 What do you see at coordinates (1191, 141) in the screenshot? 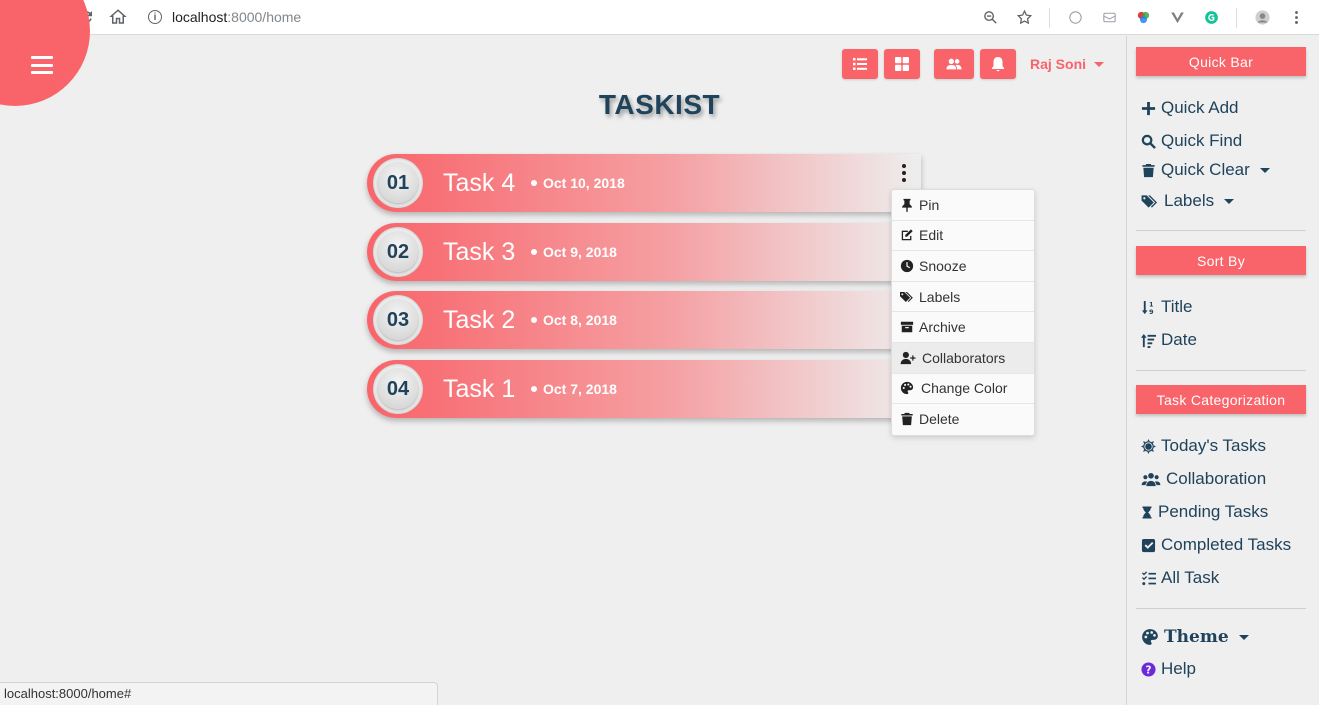
I see `quick-find-link: Quick Find` at bounding box center [1191, 141].